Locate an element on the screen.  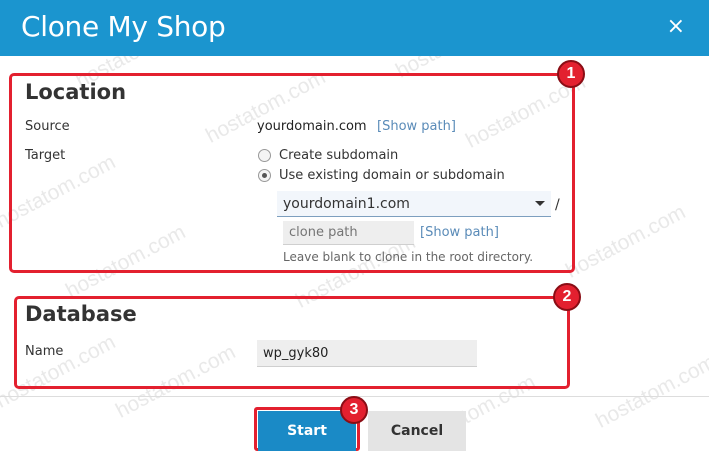
database-name-input: wp_gyk80 is located at coordinates (367, 353).